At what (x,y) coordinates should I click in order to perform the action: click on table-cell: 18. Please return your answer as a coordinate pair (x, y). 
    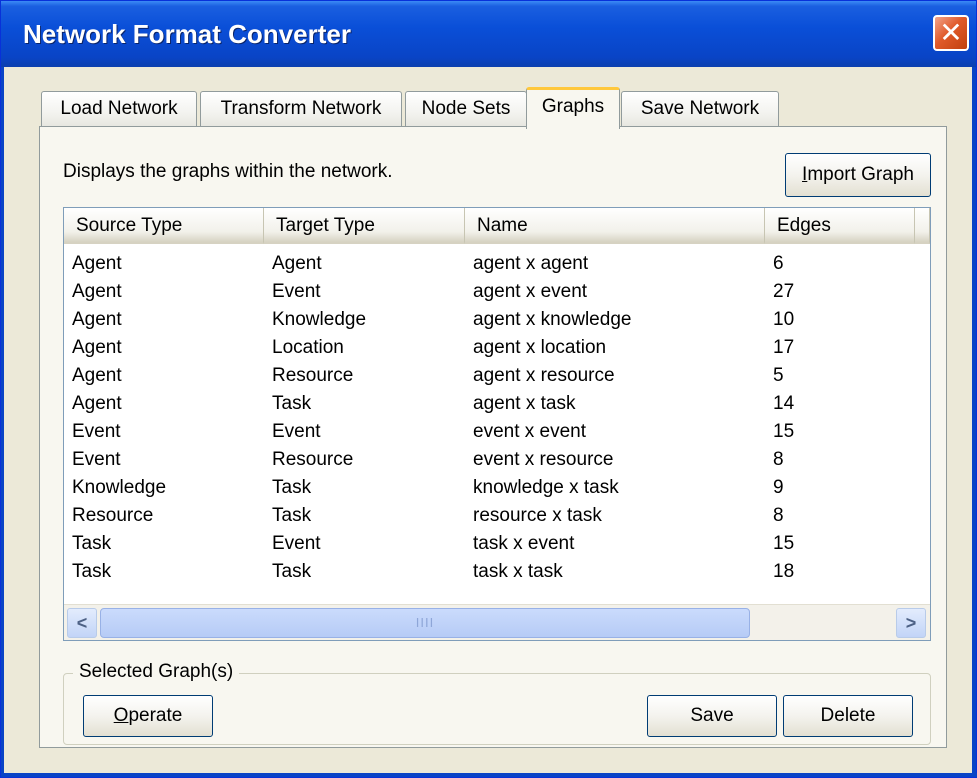
    Looking at the image, I should click on (784, 571).